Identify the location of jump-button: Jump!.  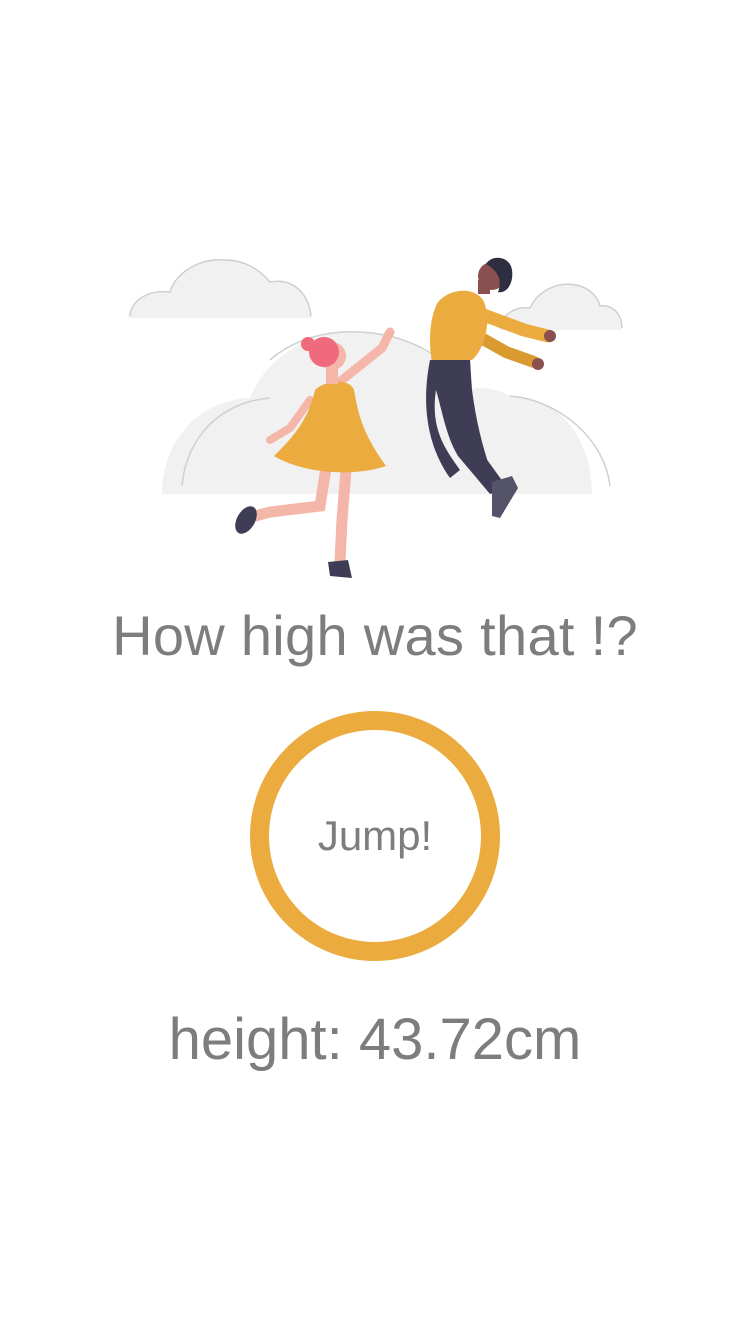
(375, 836).